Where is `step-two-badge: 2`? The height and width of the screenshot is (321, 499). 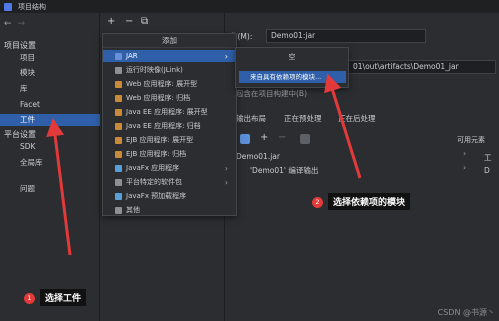
step-two-badge: 2 is located at coordinates (317, 202).